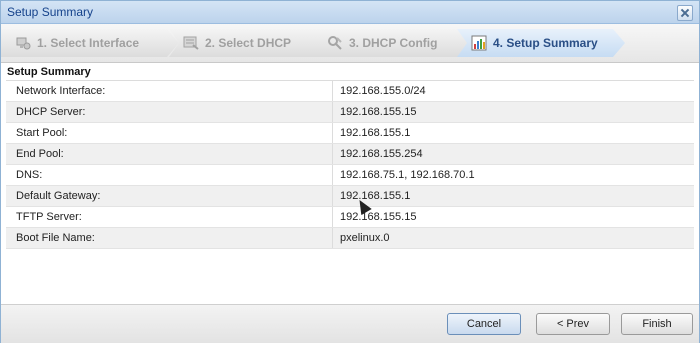 The image size is (700, 343). I want to click on table-row: Default Gateway: 192.168.155.1, so click(350, 196).